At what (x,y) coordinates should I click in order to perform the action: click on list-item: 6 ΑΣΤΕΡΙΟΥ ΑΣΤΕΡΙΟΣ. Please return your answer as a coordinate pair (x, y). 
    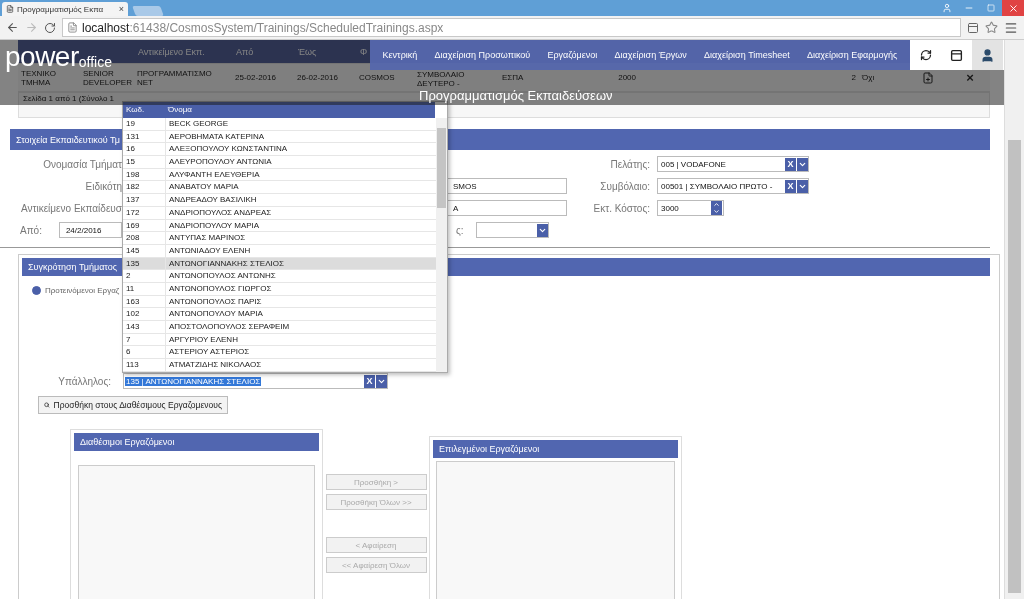
    Looking at the image, I should click on (279, 353).